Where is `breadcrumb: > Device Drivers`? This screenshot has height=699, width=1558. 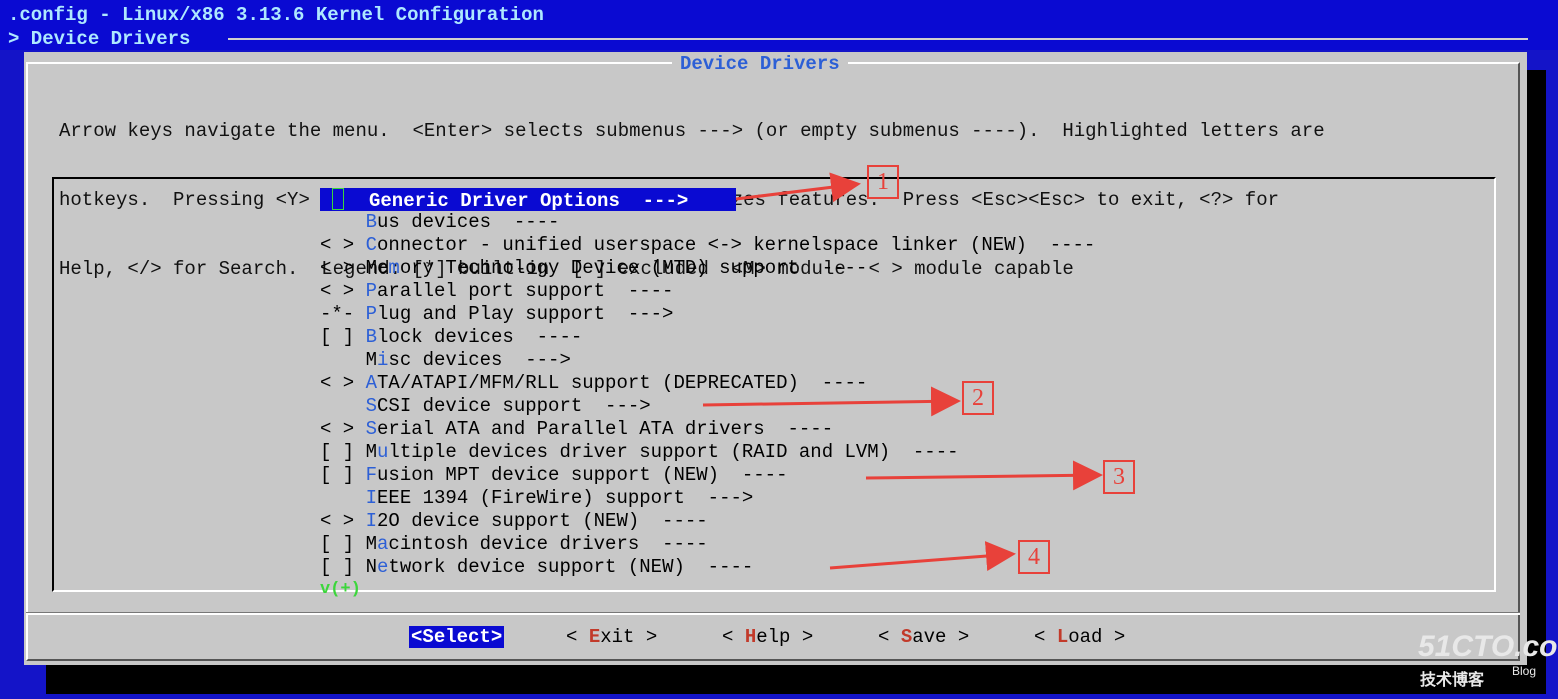
breadcrumb: > Device Drivers is located at coordinates (99, 39).